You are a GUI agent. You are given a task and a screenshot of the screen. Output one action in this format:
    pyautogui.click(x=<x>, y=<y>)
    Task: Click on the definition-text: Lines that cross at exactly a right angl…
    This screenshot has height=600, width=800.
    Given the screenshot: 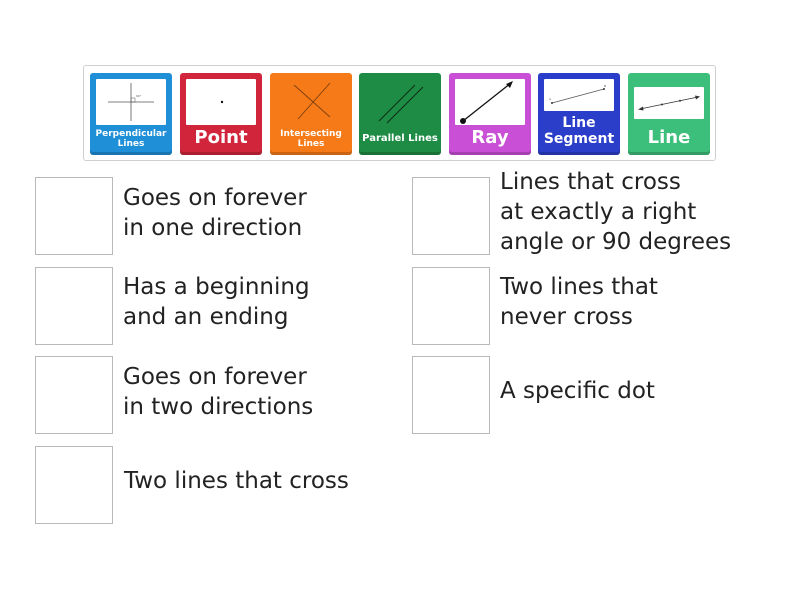 What is the action you would take?
    pyautogui.click(x=616, y=212)
    